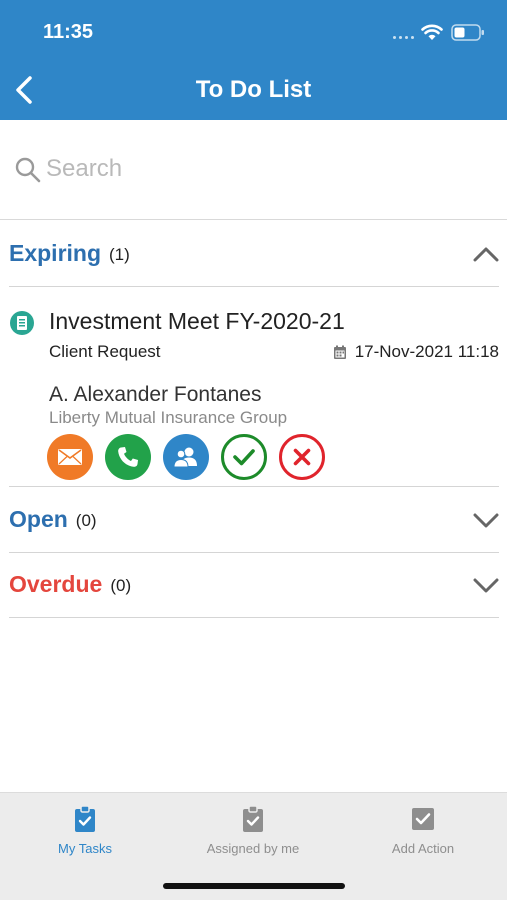  I want to click on tab-label: My Tasks, so click(85, 848).